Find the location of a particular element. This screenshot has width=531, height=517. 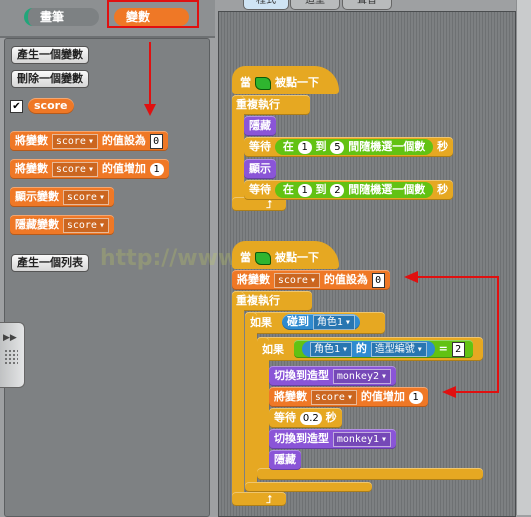

switch-costume-block: 切換到造型 monkey1 is located at coordinates (333, 439).